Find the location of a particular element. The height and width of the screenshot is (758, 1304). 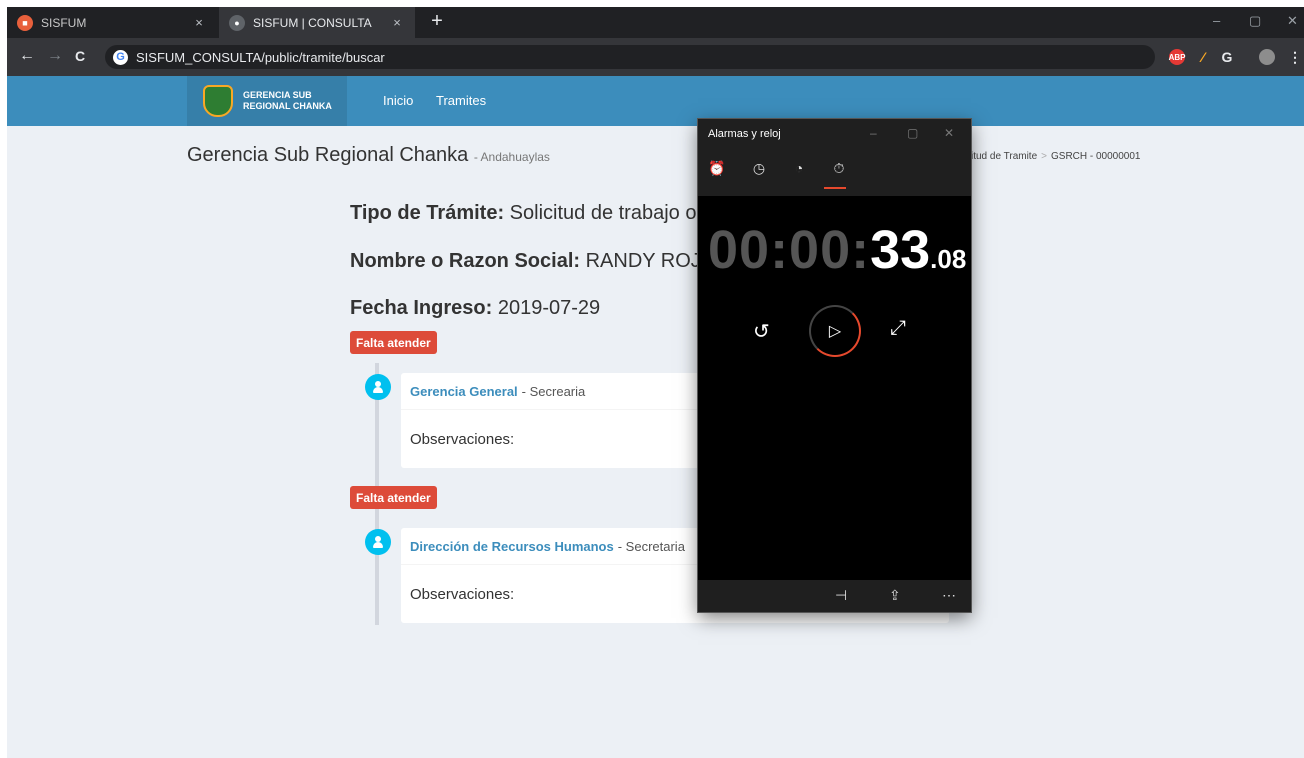

nav-link-inicio: Inicio is located at coordinates (398, 100).